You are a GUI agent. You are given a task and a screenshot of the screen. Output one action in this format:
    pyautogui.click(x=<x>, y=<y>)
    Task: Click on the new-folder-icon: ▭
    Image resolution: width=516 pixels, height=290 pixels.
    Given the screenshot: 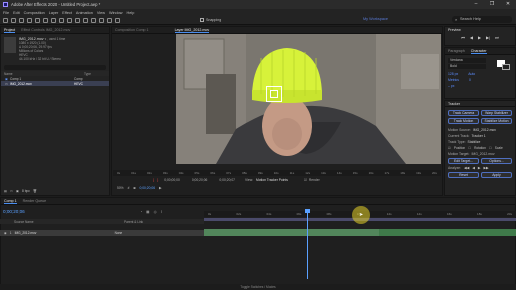 What is the action you would take?
    pyautogui.click(x=11, y=191)
    